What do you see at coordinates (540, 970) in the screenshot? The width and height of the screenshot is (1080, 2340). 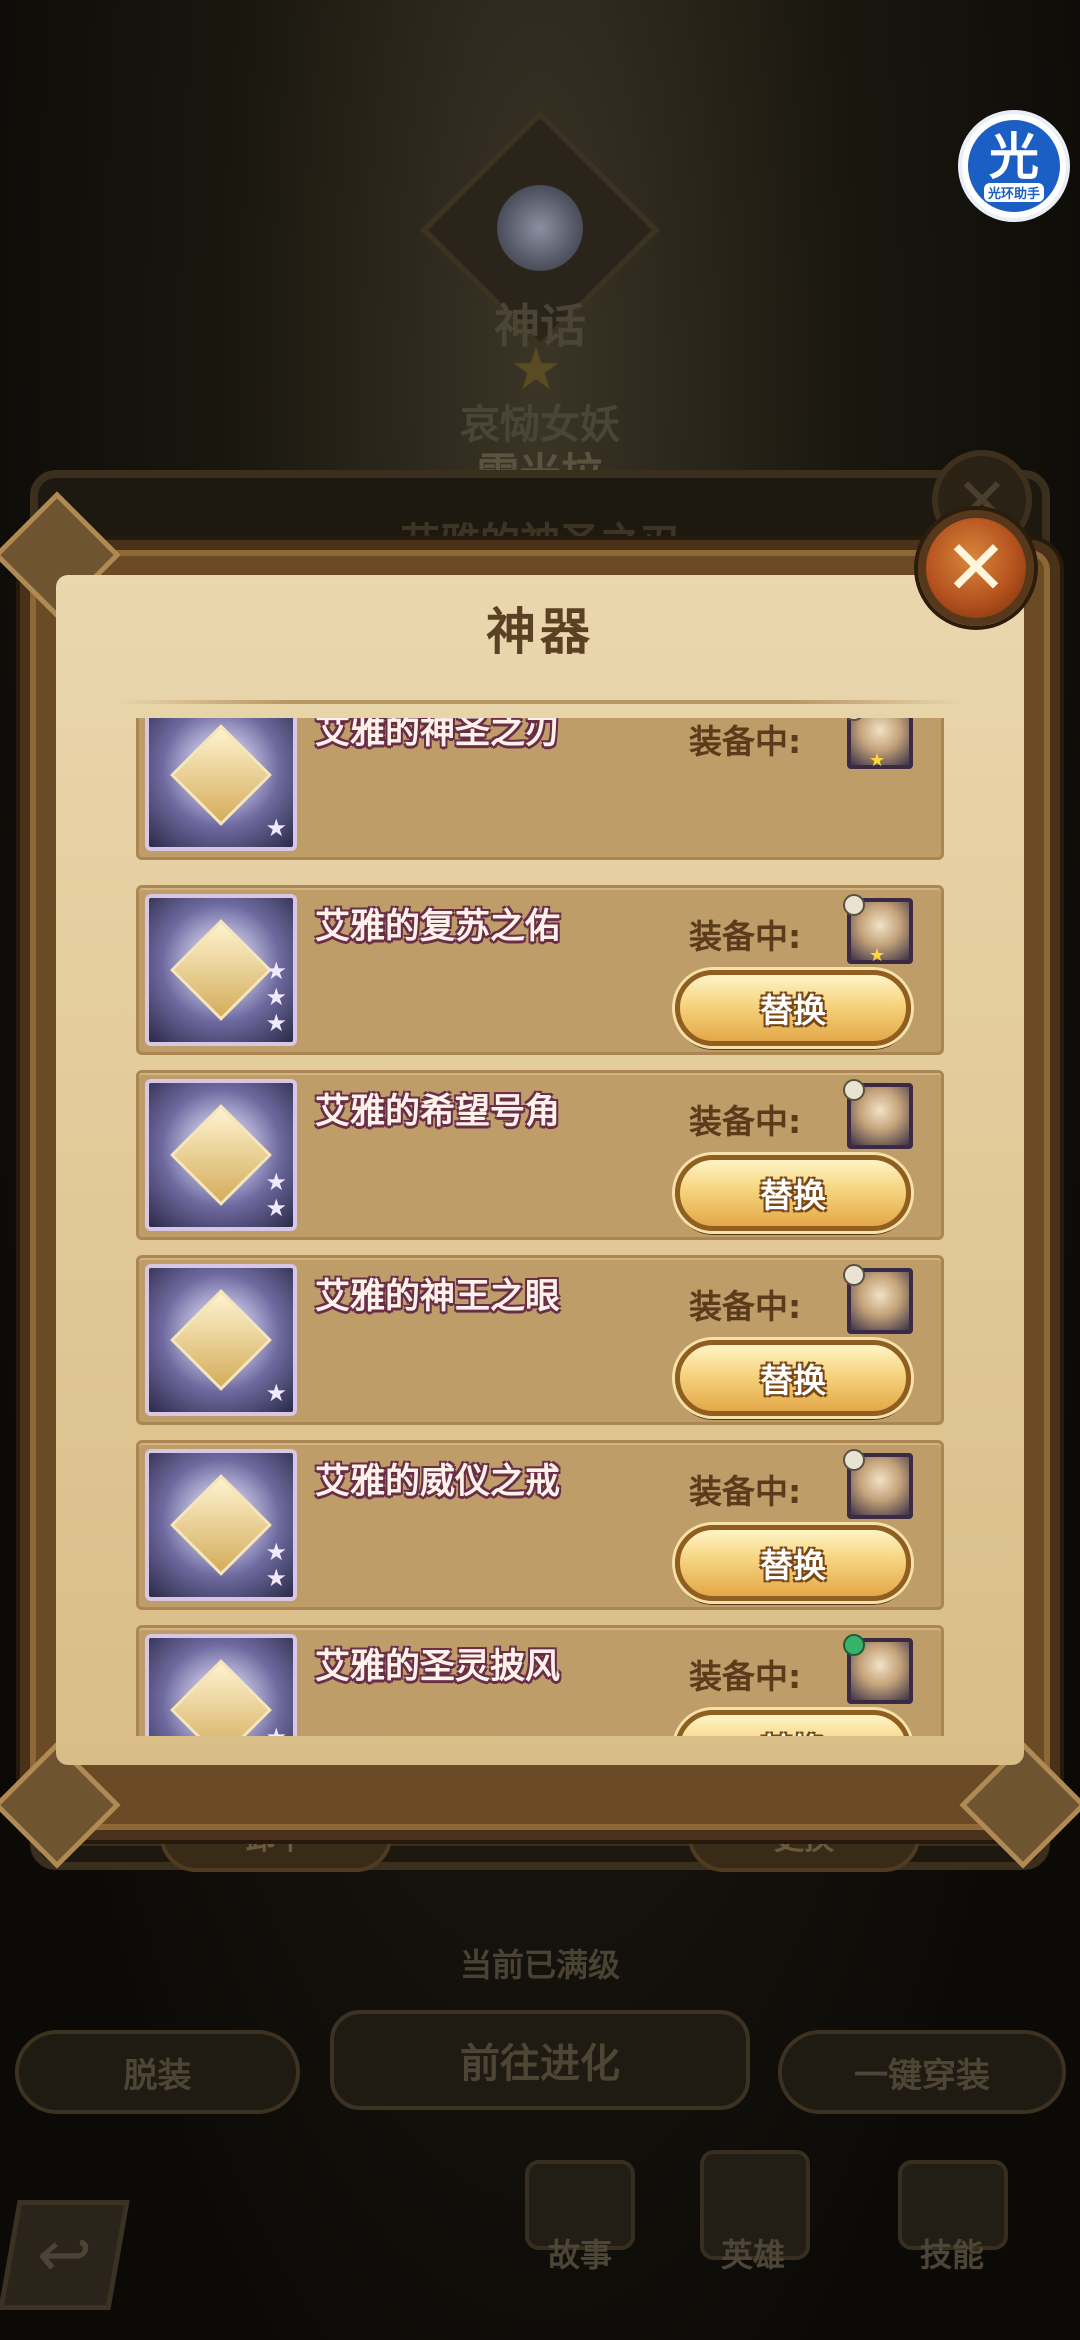 I see `artifact-row: ★ ★ ★ 艾雅的复苏之佑 装备中: ★ 替换` at bounding box center [540, 970].